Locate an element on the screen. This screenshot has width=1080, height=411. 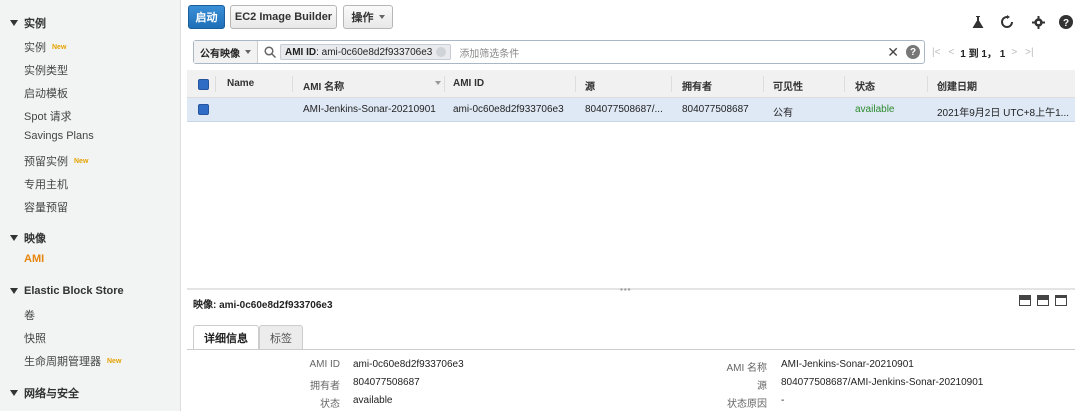
cell-visibility: 公有 is located at coordinates (783, 113).